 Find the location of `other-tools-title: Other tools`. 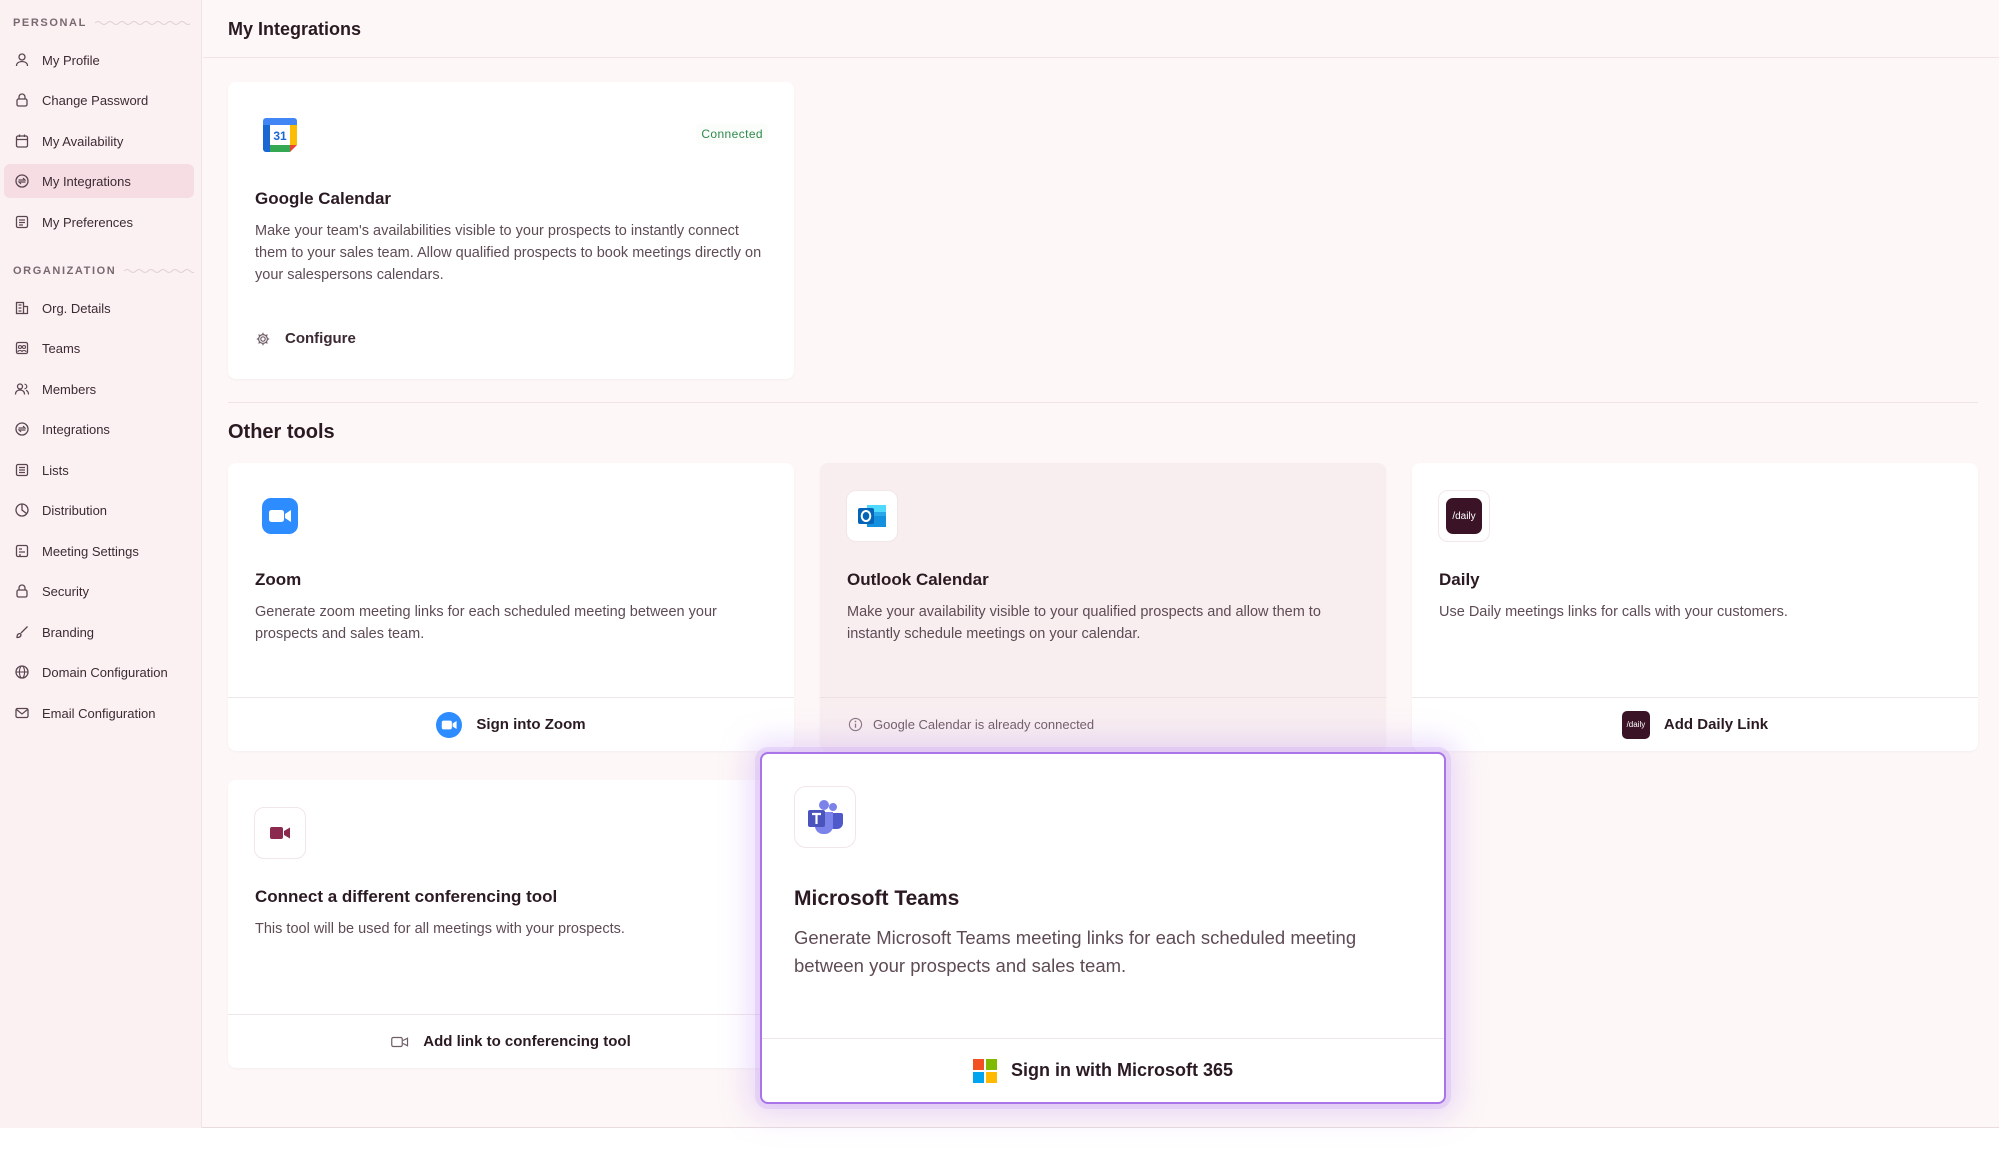

other-tools-title: Other tools is located at coordinates (281, 432).